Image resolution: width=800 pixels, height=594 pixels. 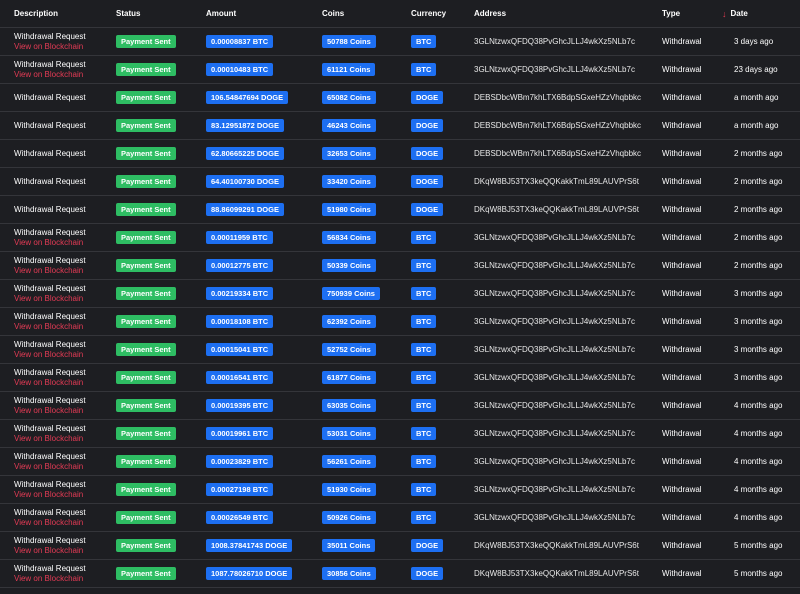 I want to click on coins-cell: 52752 Coins, so click(x=349, y=349).